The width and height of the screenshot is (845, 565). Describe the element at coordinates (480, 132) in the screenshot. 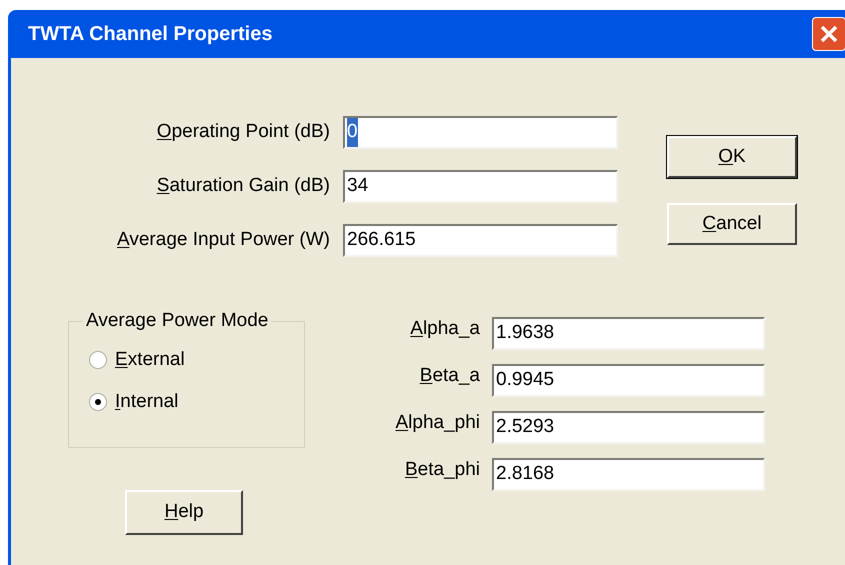

I see `text-field: 0` at that location.